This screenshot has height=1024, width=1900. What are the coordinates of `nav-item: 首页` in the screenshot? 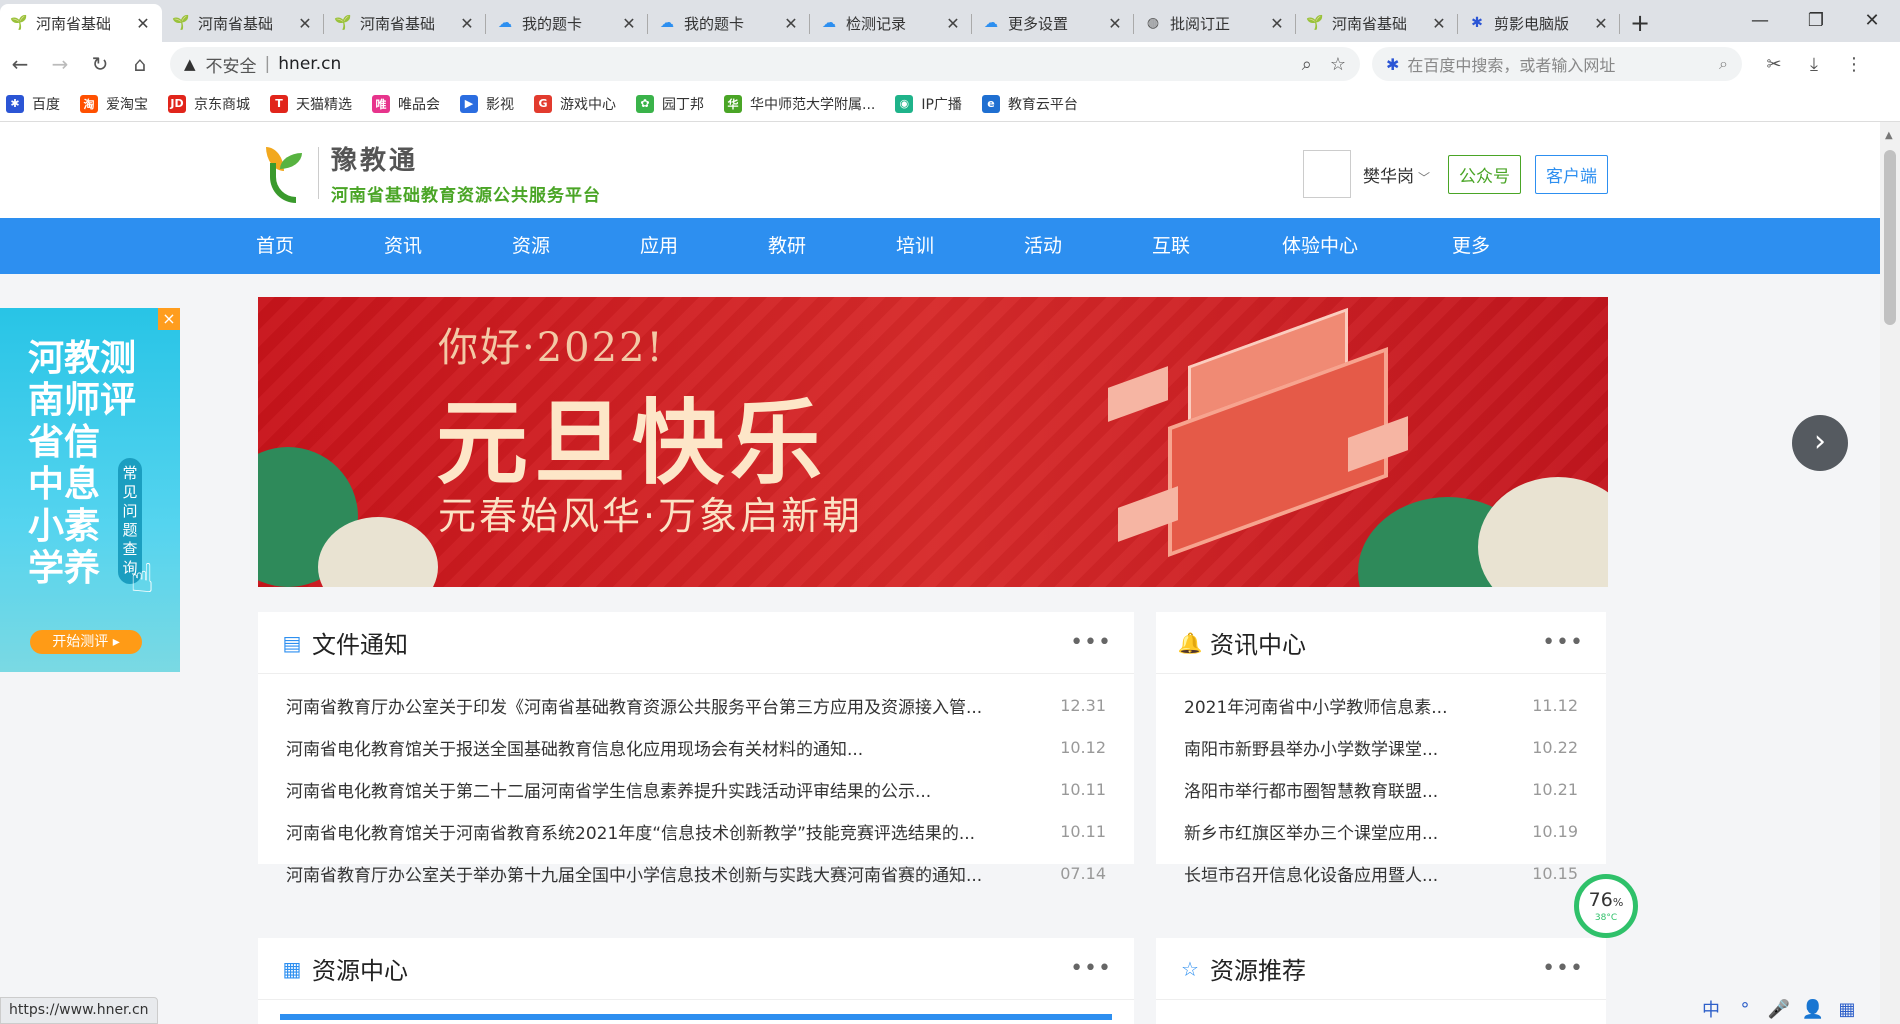 It's located at (275, 246).